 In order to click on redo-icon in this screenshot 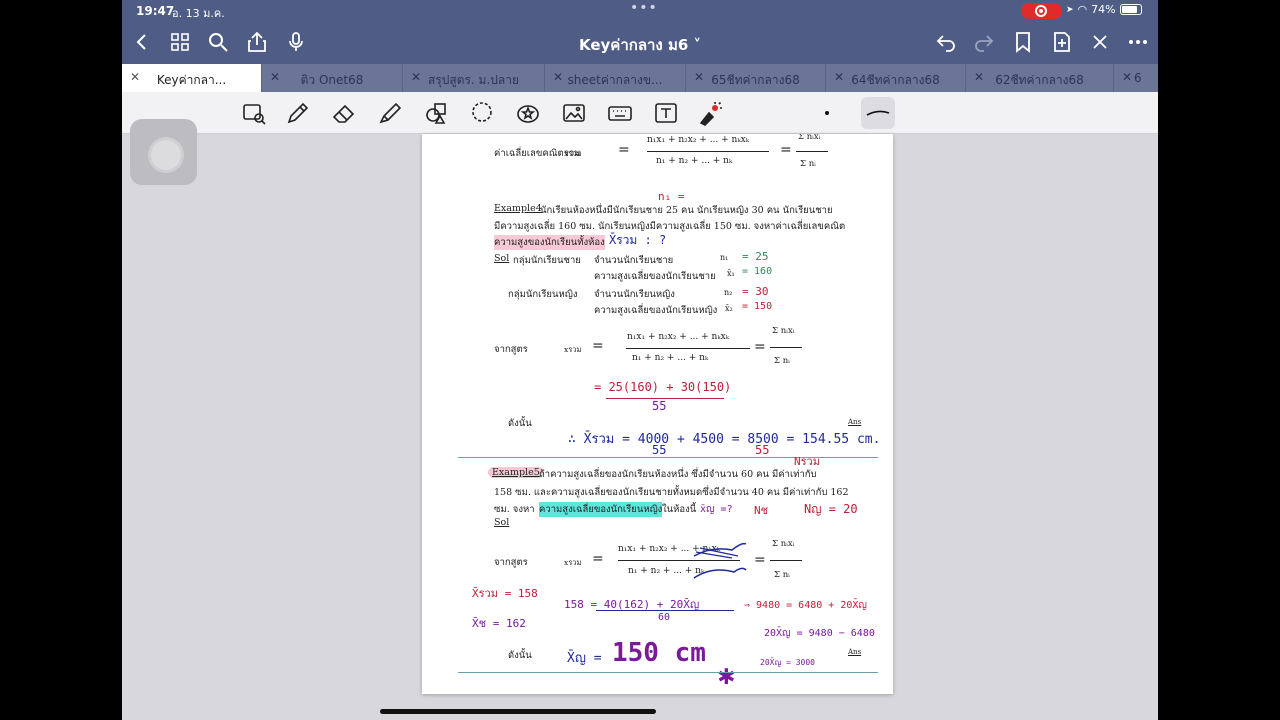, I will do `click(984, 42)`.